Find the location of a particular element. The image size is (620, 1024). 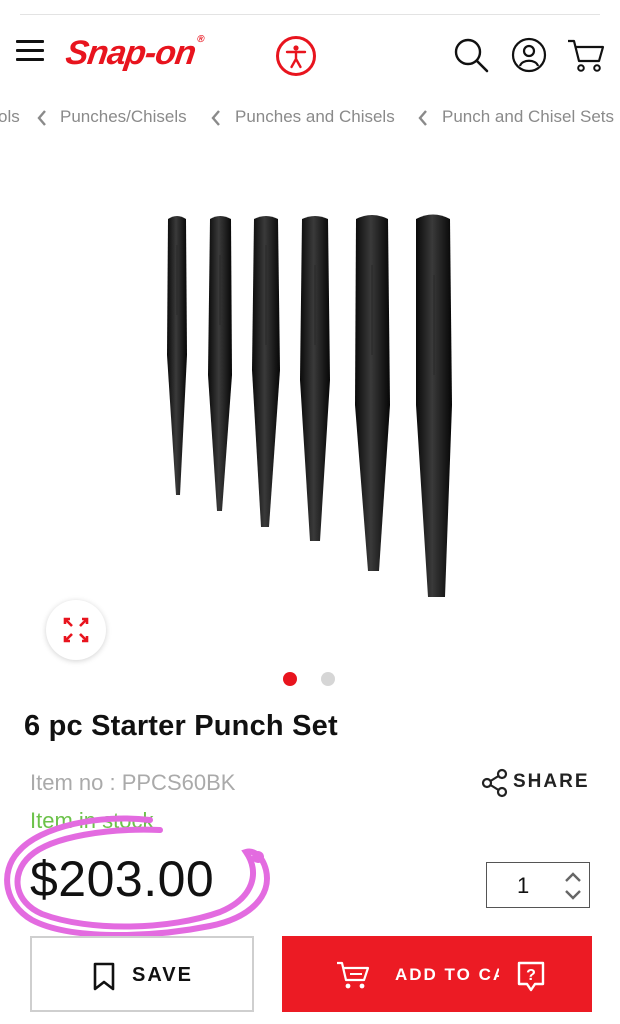

quantity-value: 1 is located at coordinates (523, 885).